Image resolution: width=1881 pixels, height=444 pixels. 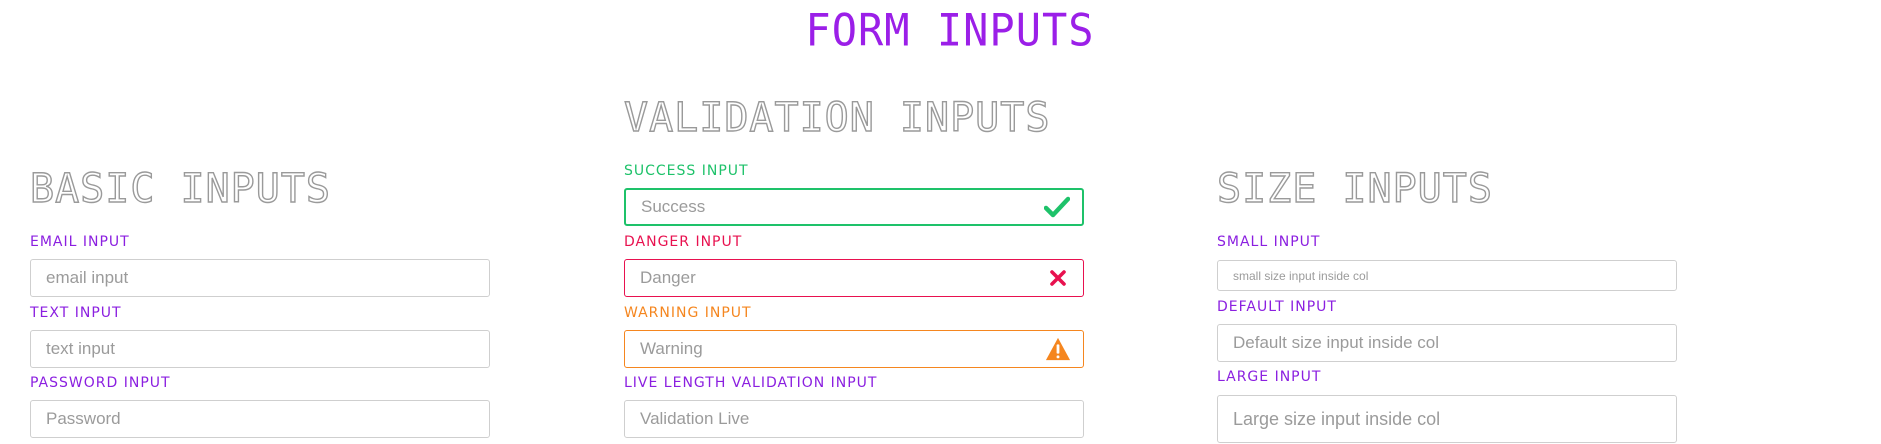 I want to click on large-input-label: LARGE INPUT, so click(x=1269, y=377).